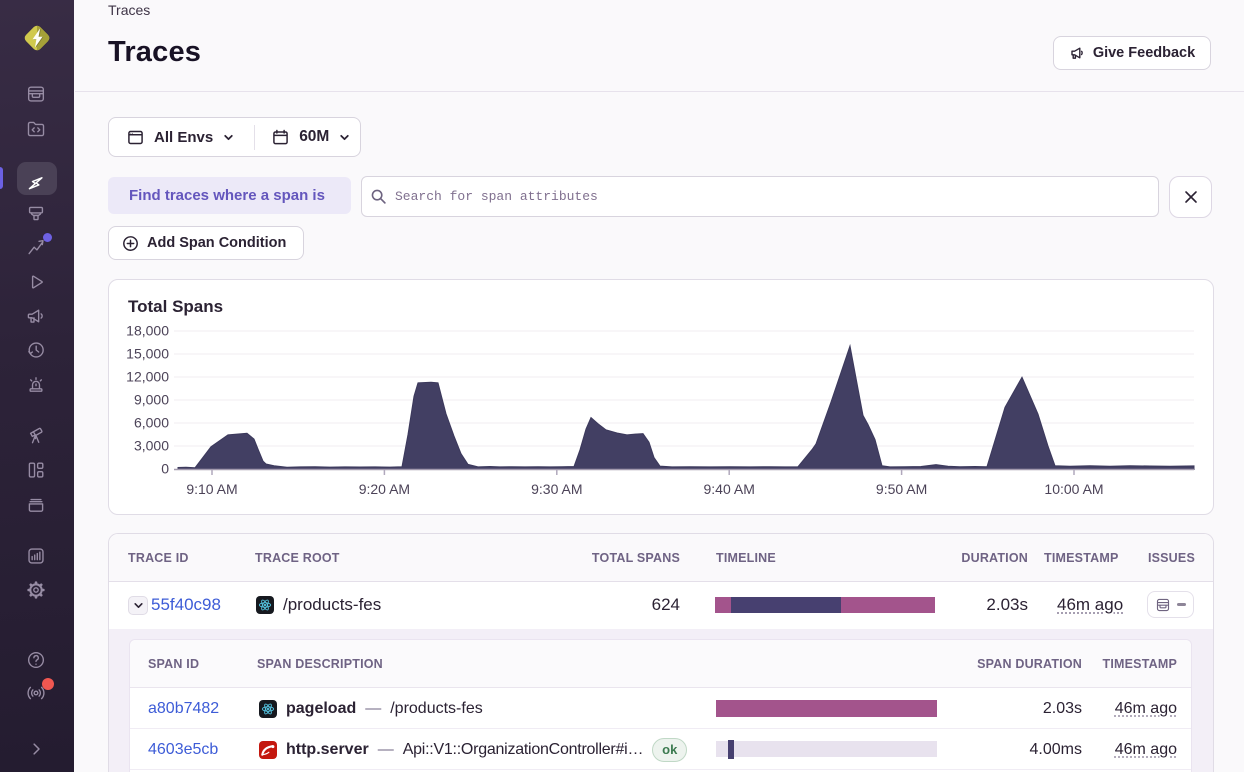 This screenshot has width=1244, height=772. I want to click on svg-text: 15,000, so click(147, 354).